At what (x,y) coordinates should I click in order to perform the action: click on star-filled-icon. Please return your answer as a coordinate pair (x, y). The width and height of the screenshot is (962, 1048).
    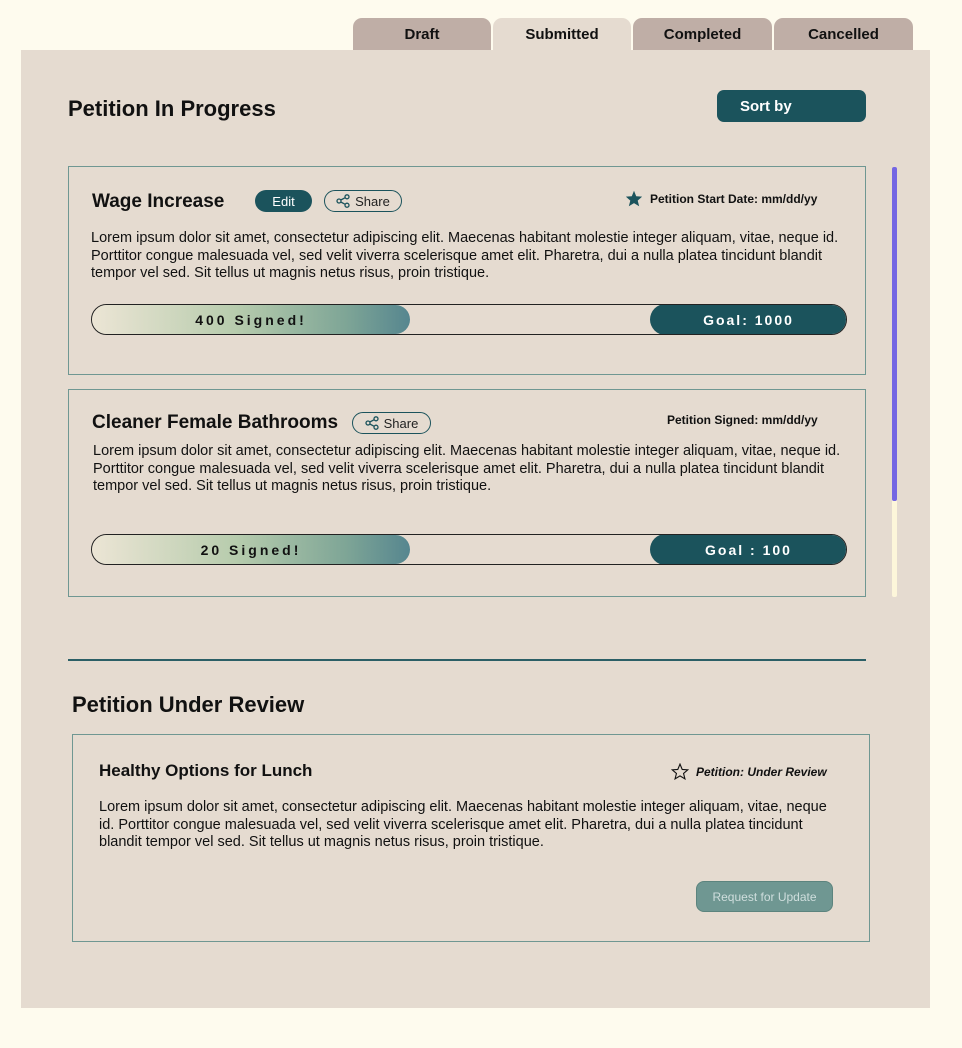
    Looking at the image, I should click on (634, 198).